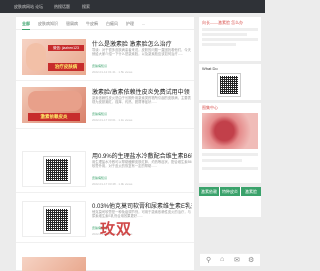 The height and width of the screenshot is (271, 320). What do you see at coordinates (26, 23) in the screenshot?
I see `tab-all: 全部` at bounding box center [26, 23].